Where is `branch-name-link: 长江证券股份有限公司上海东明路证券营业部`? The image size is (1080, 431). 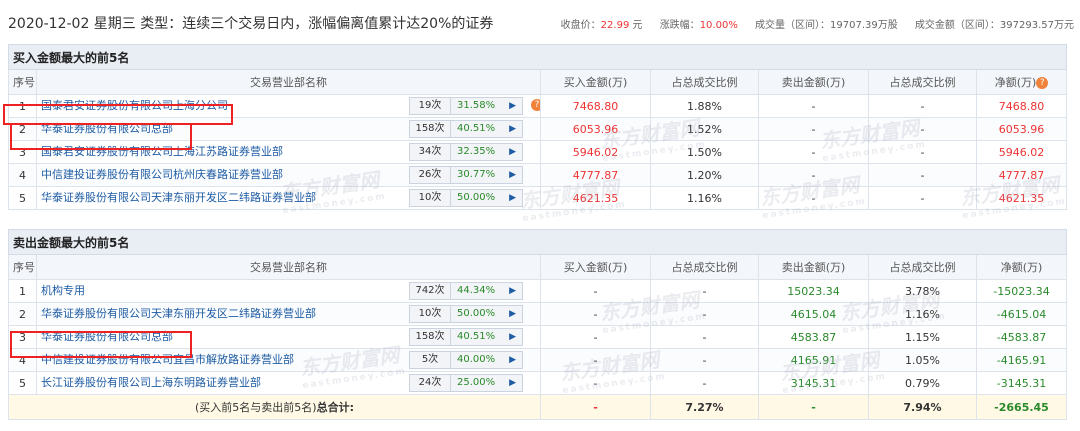 branch-name-link: 长江证券股份有限公司上海东明路证券营业部 is located at coordinates (225, 382).